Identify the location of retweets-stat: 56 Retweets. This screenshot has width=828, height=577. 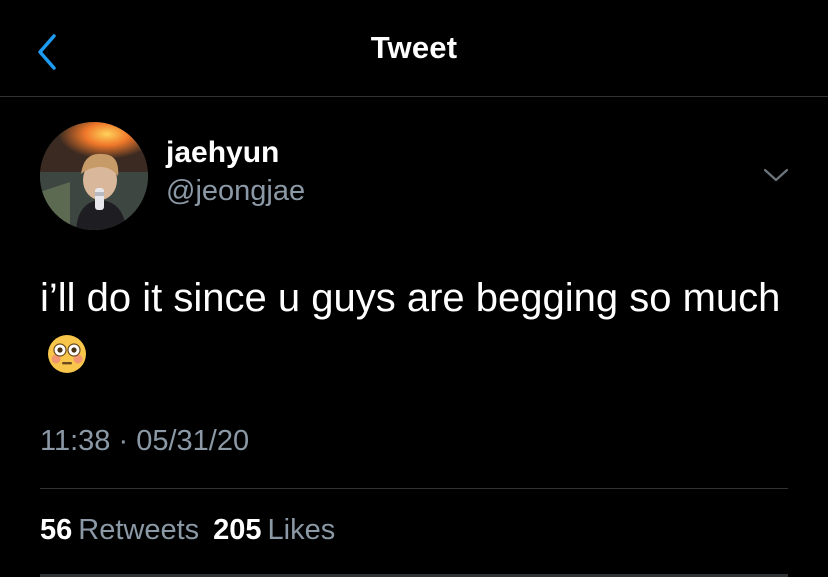
(119, 530).